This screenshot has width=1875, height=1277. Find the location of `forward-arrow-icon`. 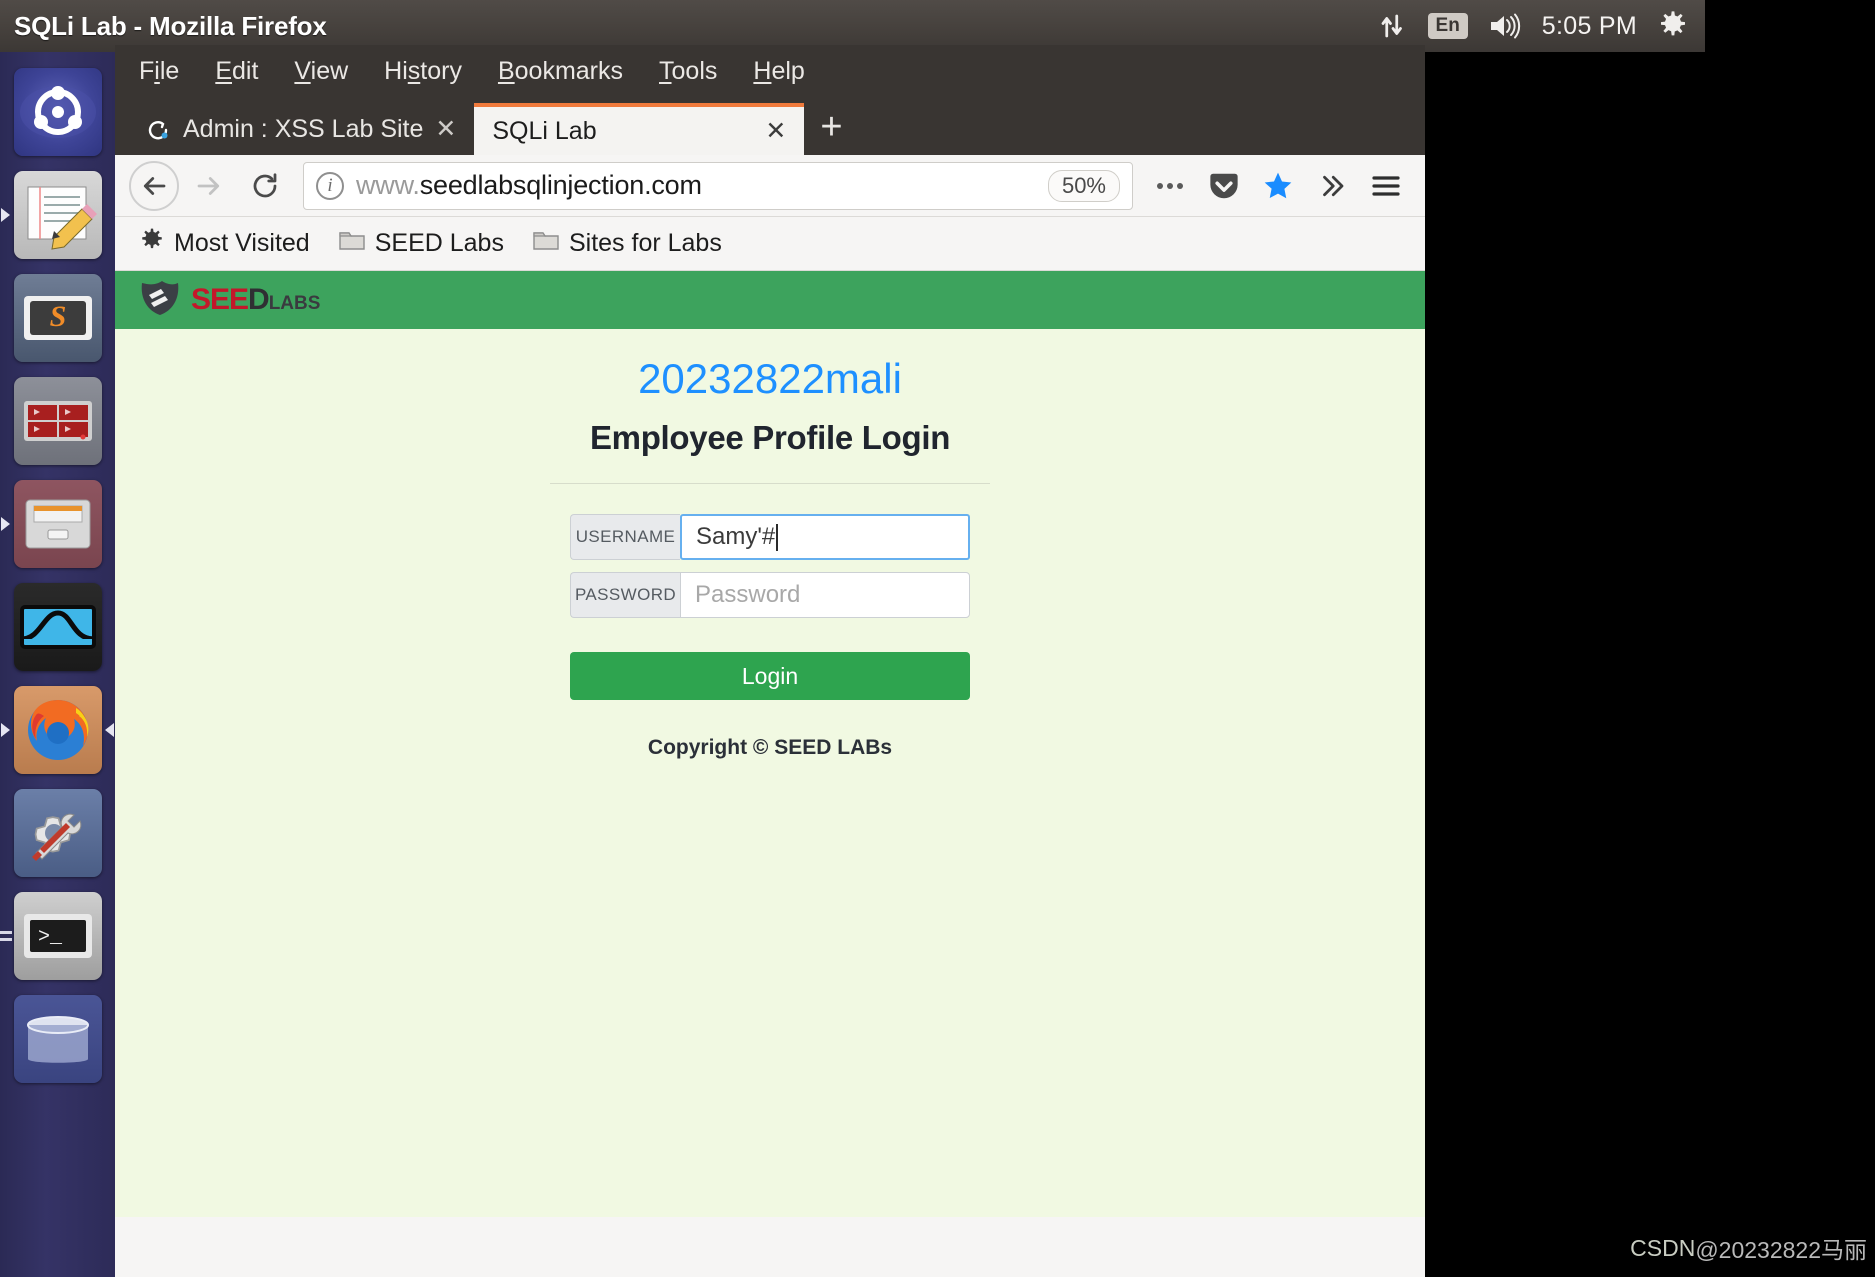

forward-arrow-icon is located at coordinates (209, 186).